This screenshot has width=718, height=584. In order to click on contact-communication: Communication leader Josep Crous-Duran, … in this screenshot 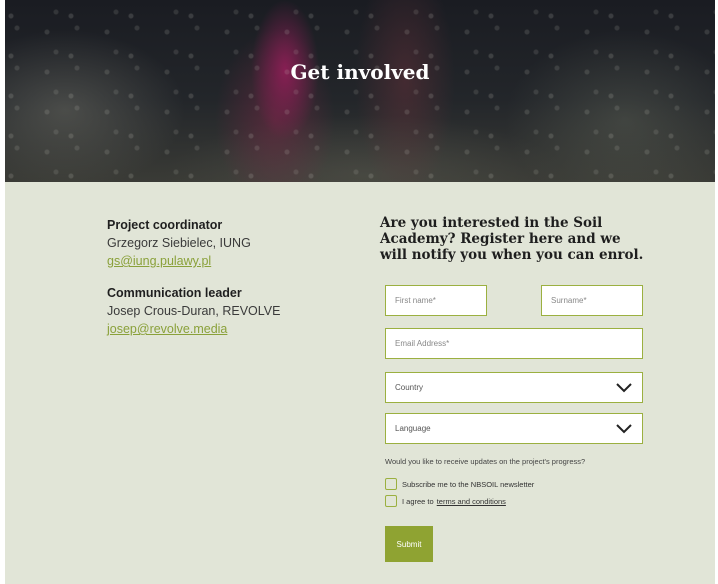, I will do `click(227, 311)`.